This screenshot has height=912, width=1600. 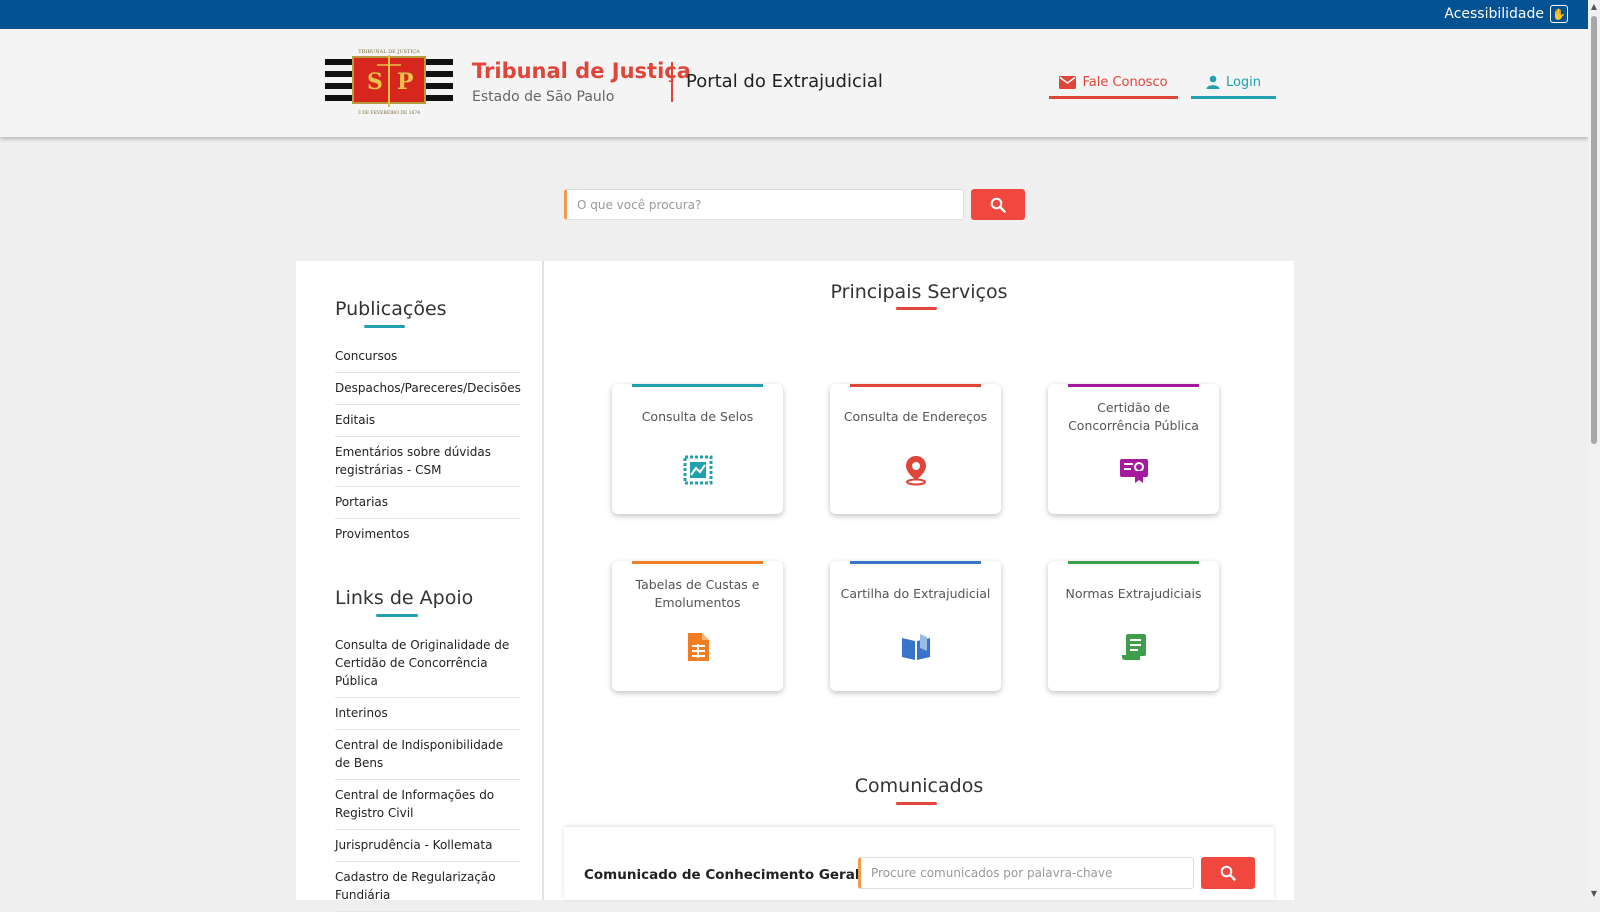 I want to click on login-button: Login, so click(x=1233, y=83).